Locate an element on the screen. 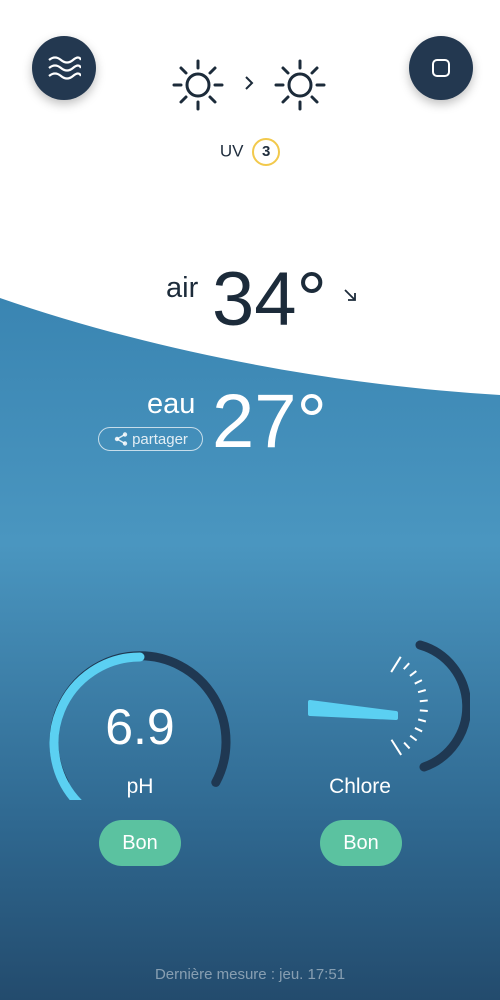 The height and width of the screenshot is (1000, 500). chlorine-needle is located at coordinates (353, 710).